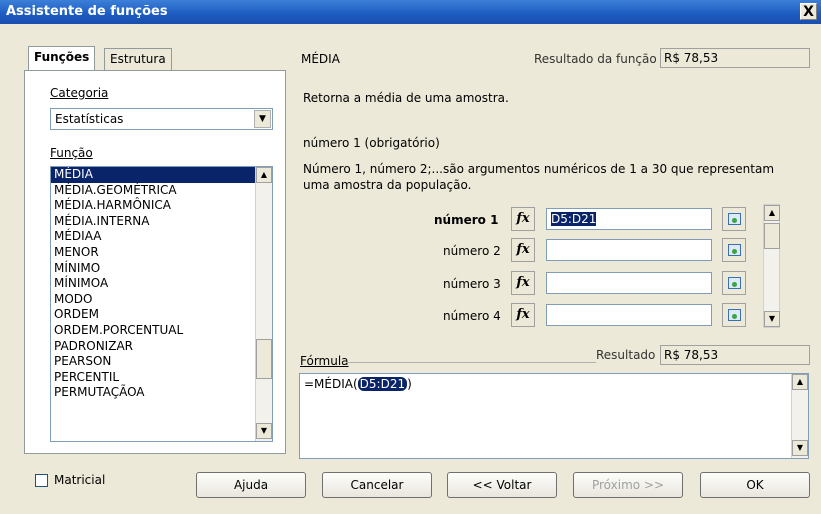 This screenshot has width=821, height=514. What do you see at coordinates (320, 59) in the screenshot?
I see `function-name: MÉDIA` at bounding box center [320, 59].